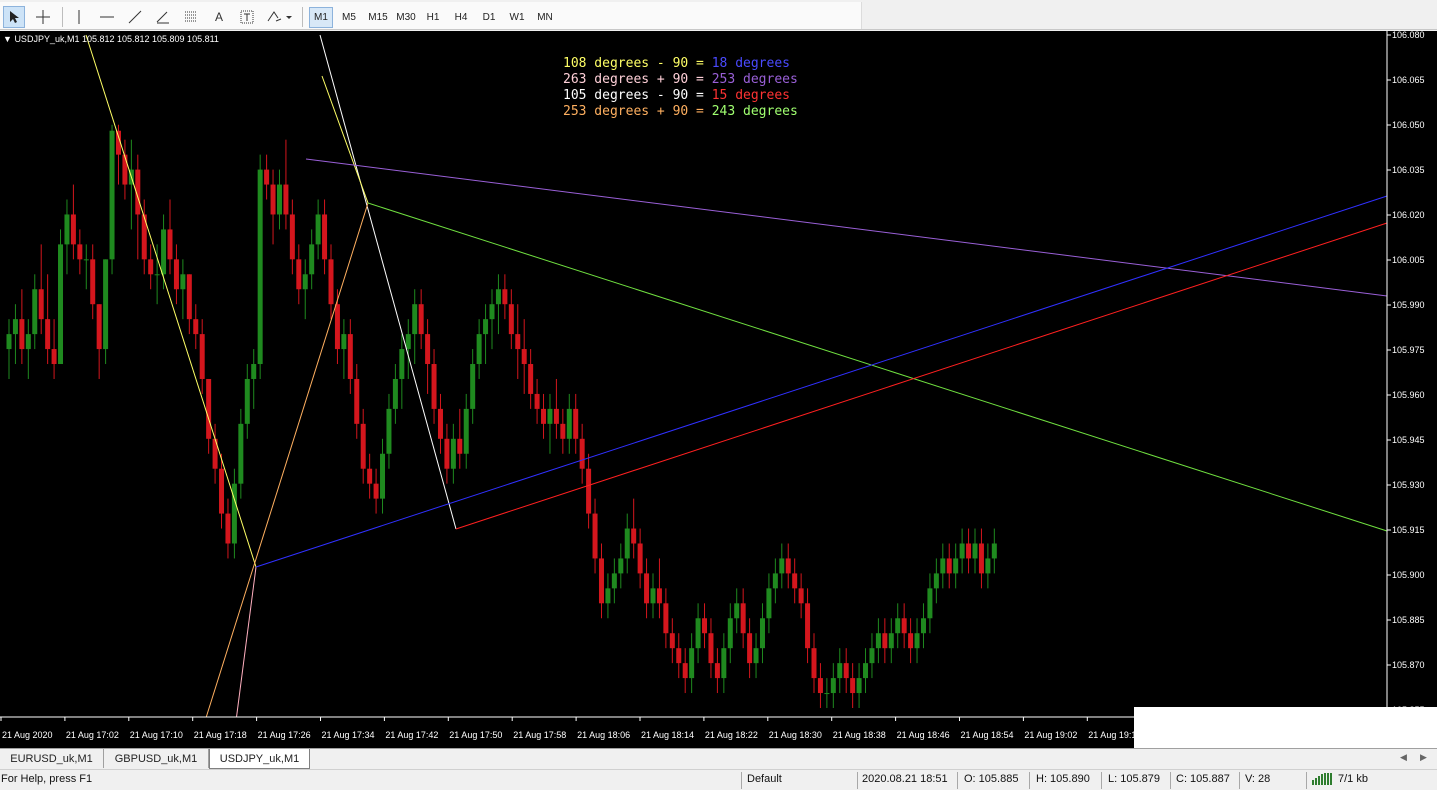 The width and height of the screenshot is (1437, 790). I want to click on timeframe-m15: M15, so click(378, 17).